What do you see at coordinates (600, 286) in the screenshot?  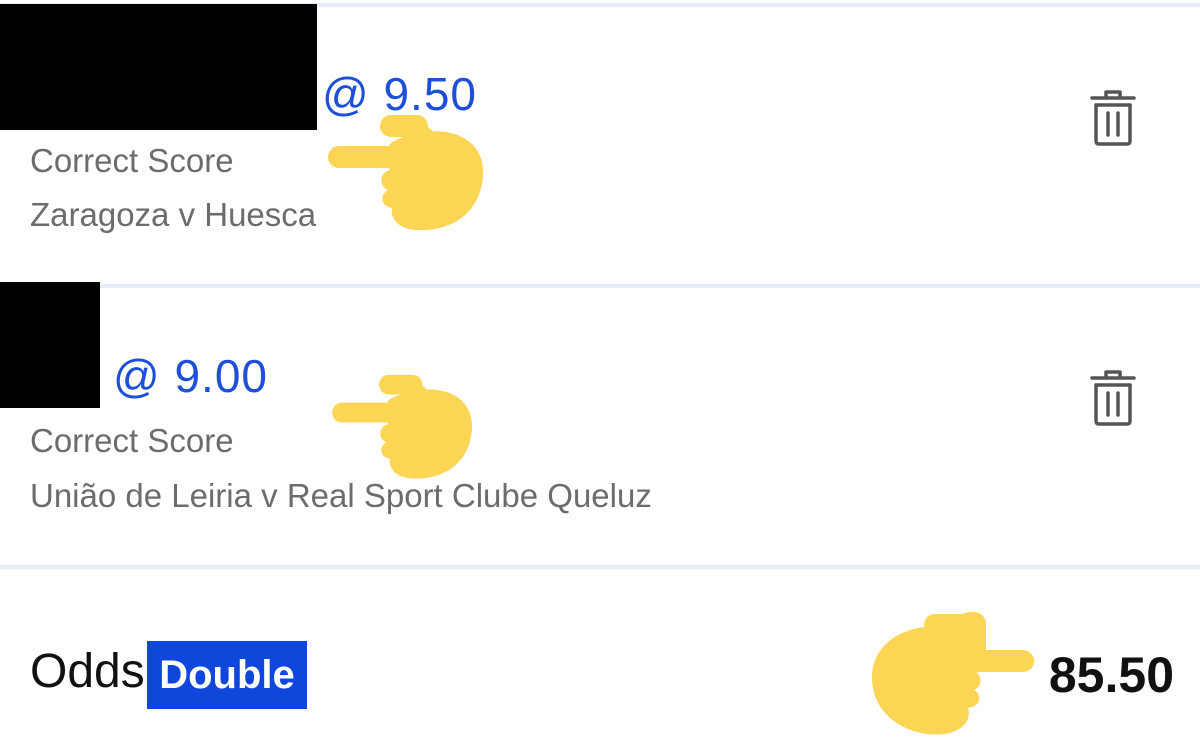 I see `selection-divider` at bounding box center [600, 286].